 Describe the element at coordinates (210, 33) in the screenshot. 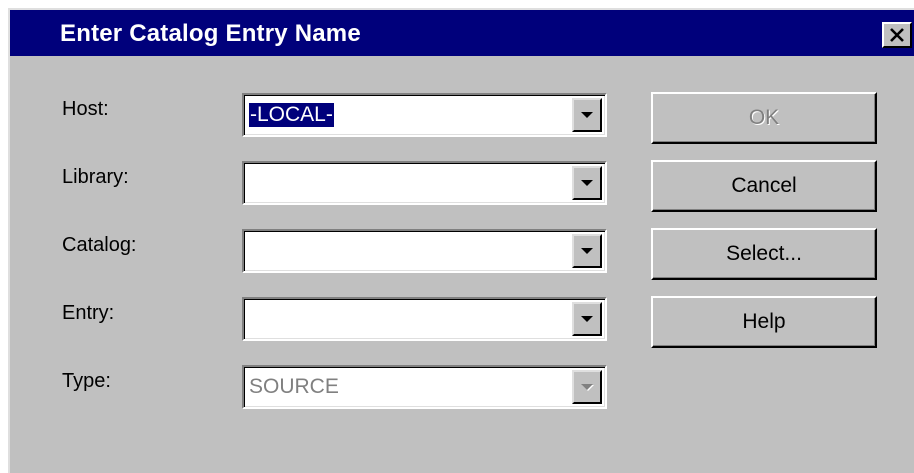

I see `dialog-title: Enter Catalog Entry Name` at that location.